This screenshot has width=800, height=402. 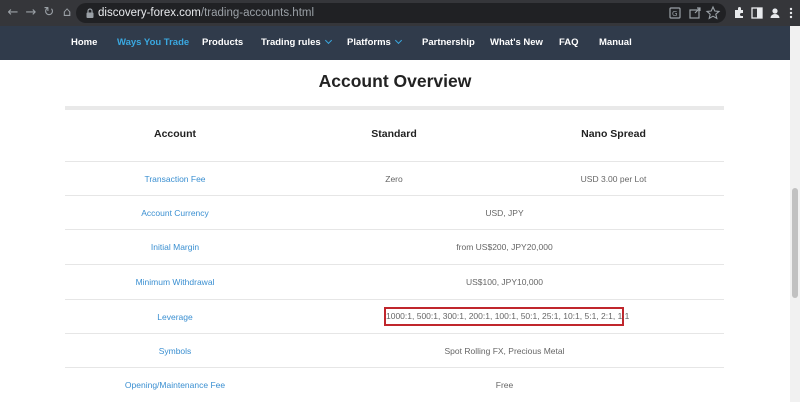 I want to click on nav-home: Home, so click(x=84, y=43).